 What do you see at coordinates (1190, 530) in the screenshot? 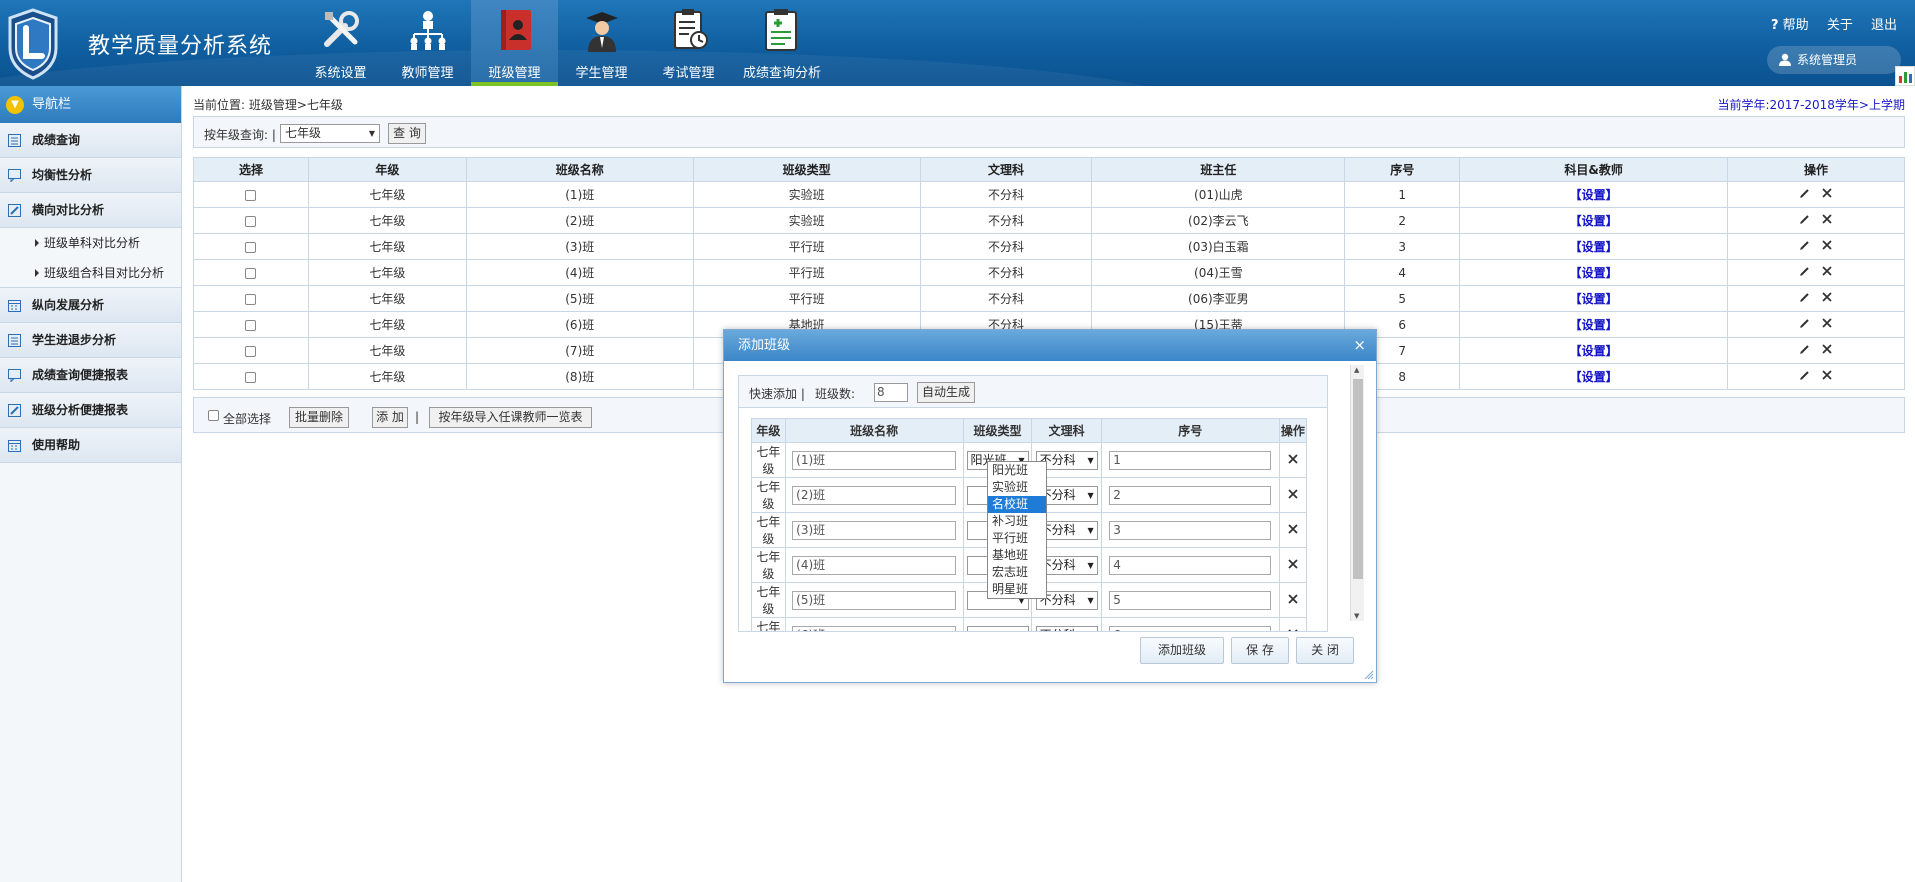
I see `seq-input: 3` at bounding box center [1190, 530].